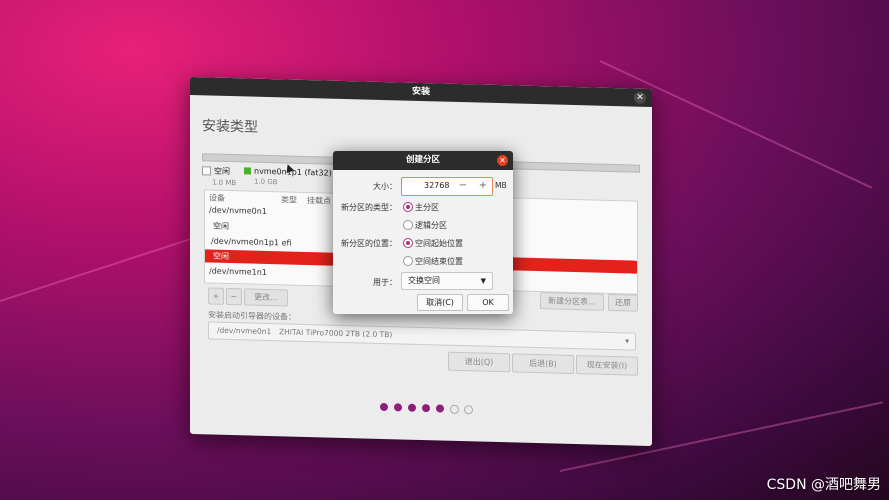 The height and width of the screenshot is (500, 889). Describe the element at coordinates (408, 207) in the screenshot. I see `radio-primary` at that location.